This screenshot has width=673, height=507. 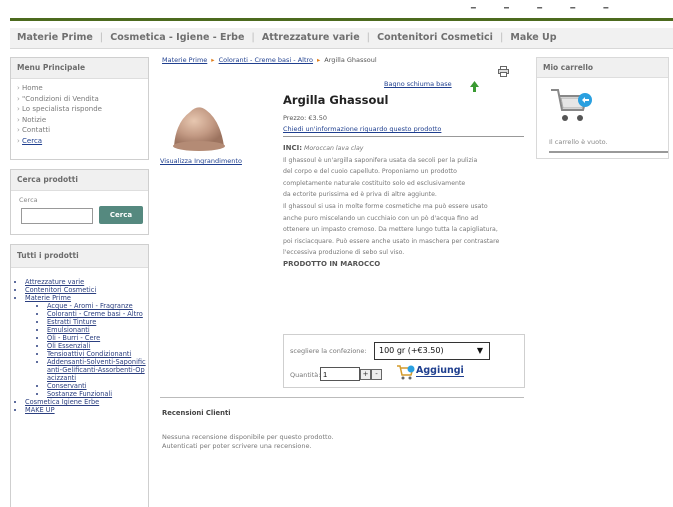 What do you see at coordinates (411, 350) in the screenshot?
I see `package-select-value: 100 gr (+€3.50)` at bounding box center [411, 350].